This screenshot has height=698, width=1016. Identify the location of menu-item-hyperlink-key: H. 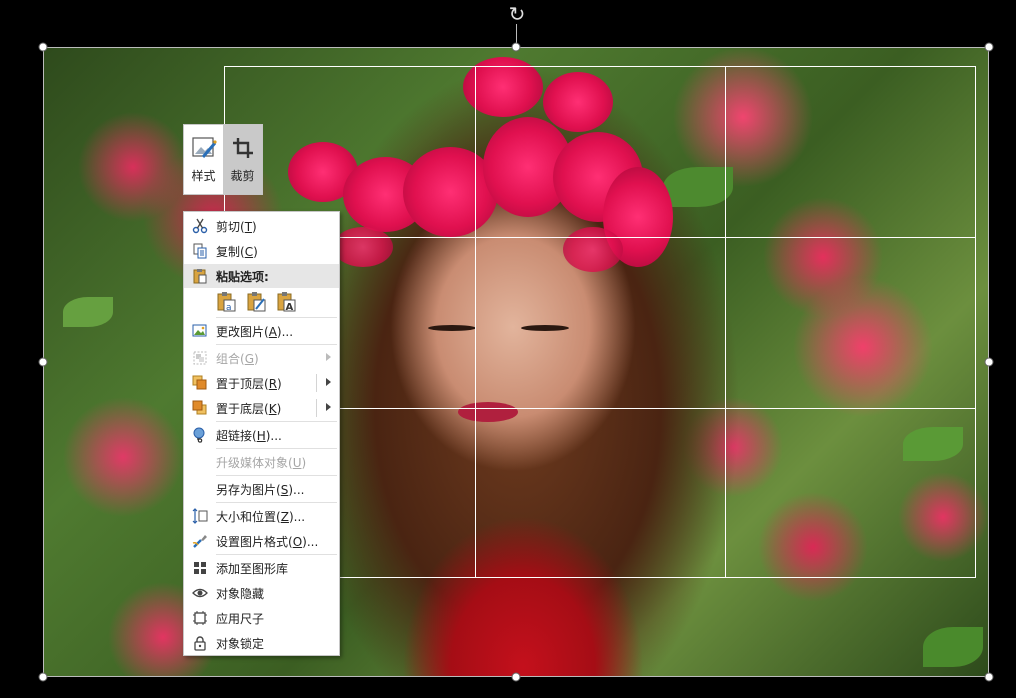
(261, 435).